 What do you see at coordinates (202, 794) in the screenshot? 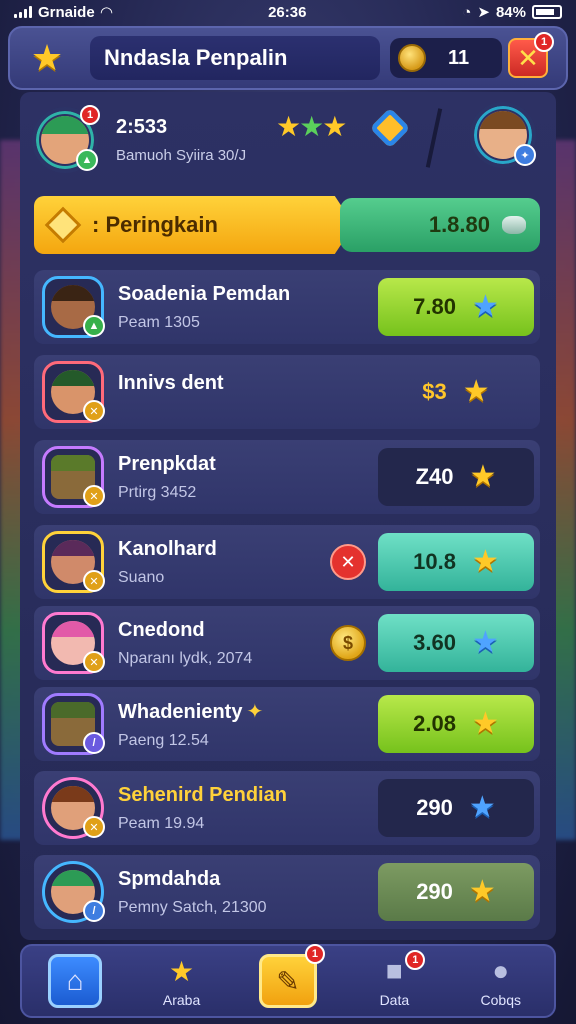
I see `player-name: Sehenird Pendian` at bounding box center [202, 794].